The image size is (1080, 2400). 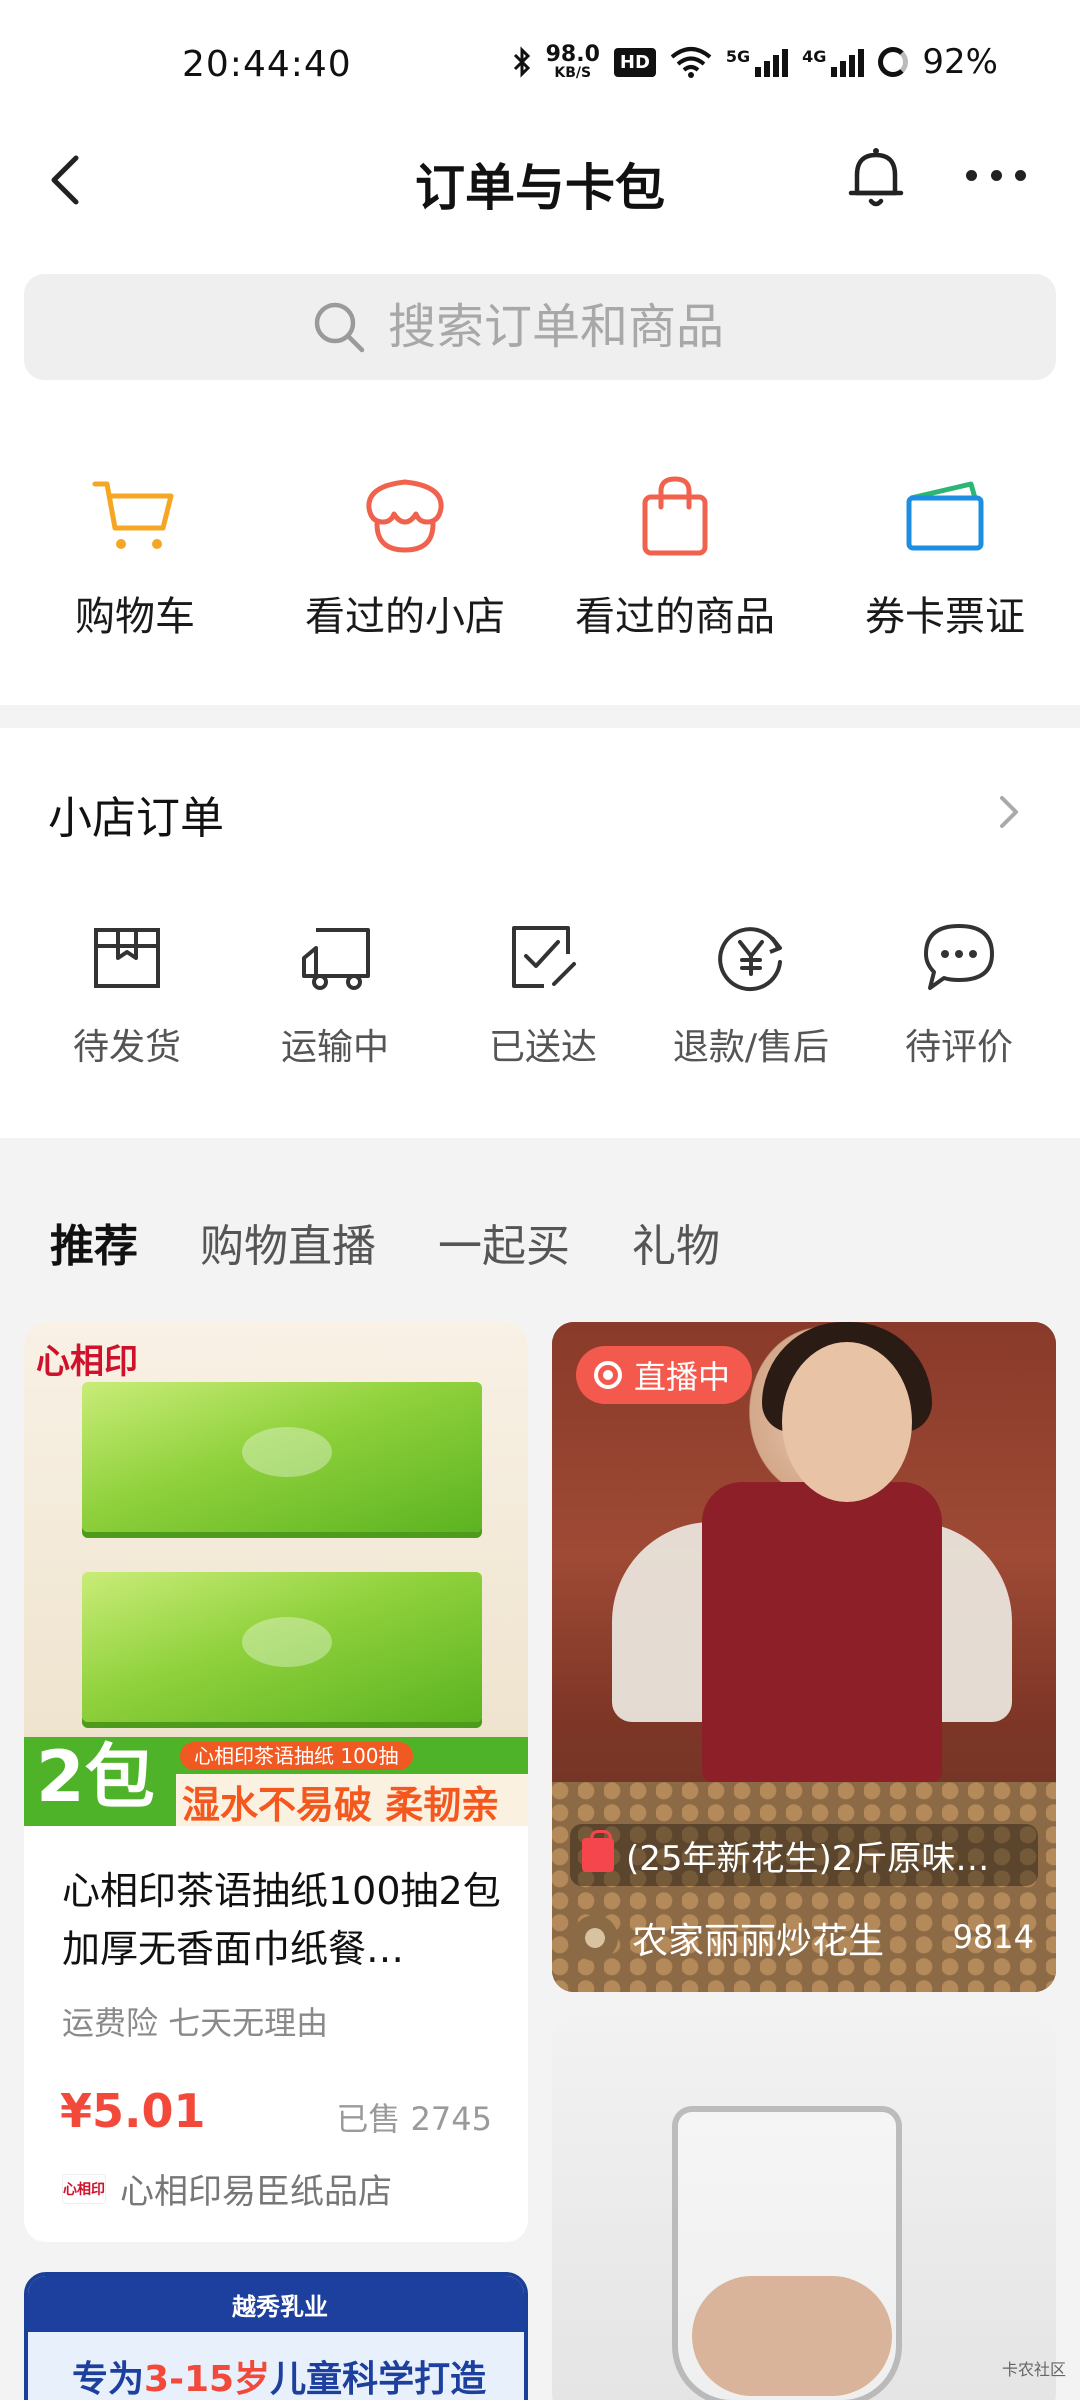 What do you see at coordinates (521, 62) in the screenshot?
I see `bluetooth-icon` at bounding box center [521, 62].